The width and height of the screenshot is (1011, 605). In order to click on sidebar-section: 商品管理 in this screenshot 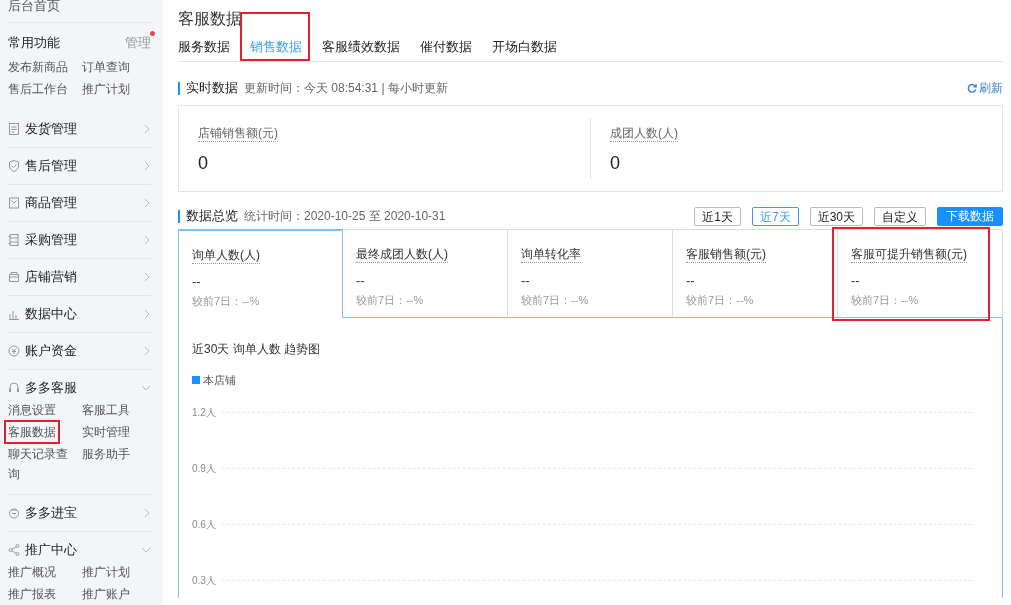, I will do `click(79, 203)`.